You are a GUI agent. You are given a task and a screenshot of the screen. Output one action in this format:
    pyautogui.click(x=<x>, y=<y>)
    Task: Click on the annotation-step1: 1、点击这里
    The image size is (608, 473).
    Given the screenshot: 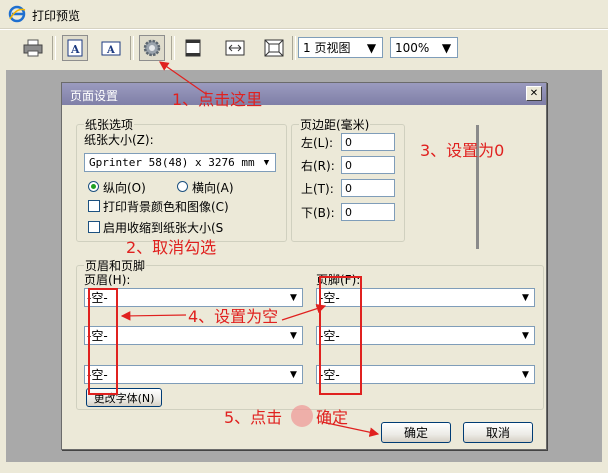 What is the action you would take?
    pyautogui.click(x=217, y=99)
    